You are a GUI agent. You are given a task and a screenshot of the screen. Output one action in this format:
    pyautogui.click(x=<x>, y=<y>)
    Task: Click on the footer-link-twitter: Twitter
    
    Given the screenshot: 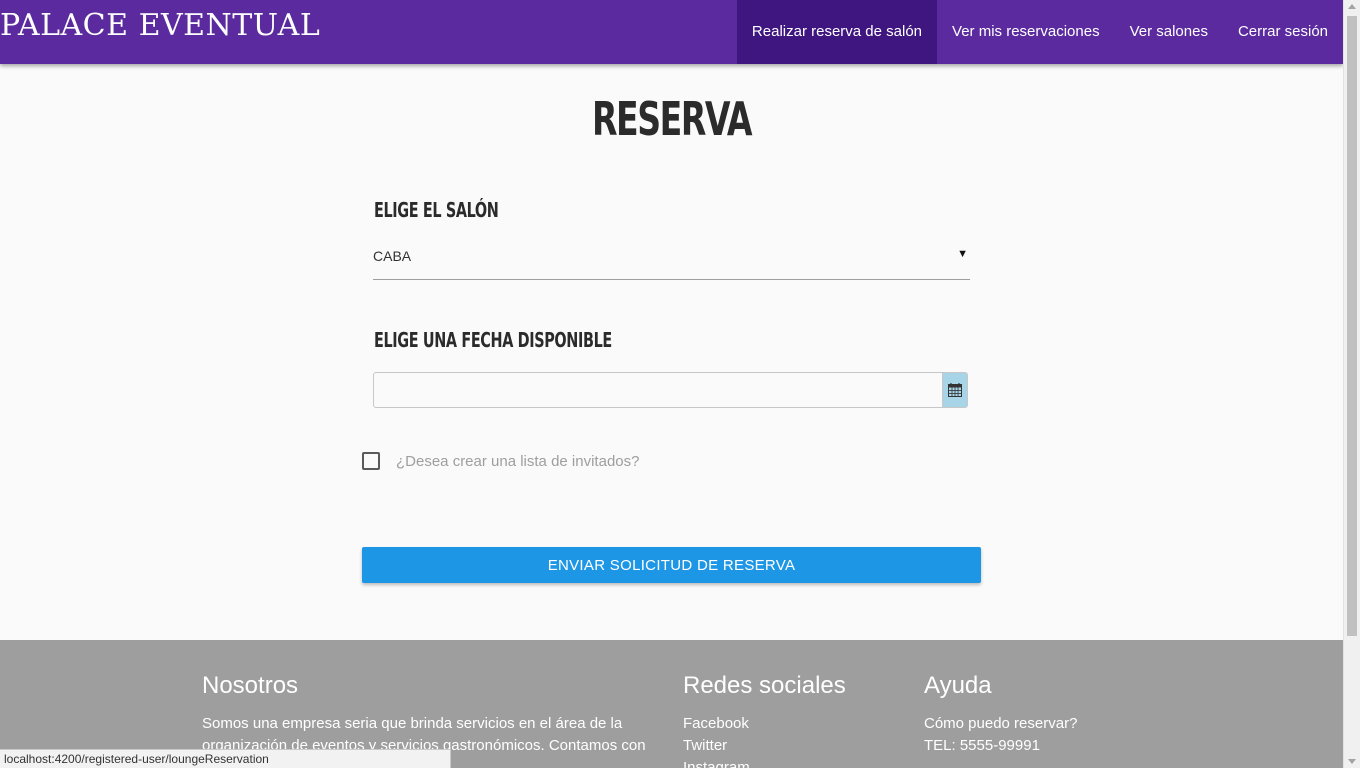 What is the action you would take?
    pyautogui.click(x=764, y=746)
    